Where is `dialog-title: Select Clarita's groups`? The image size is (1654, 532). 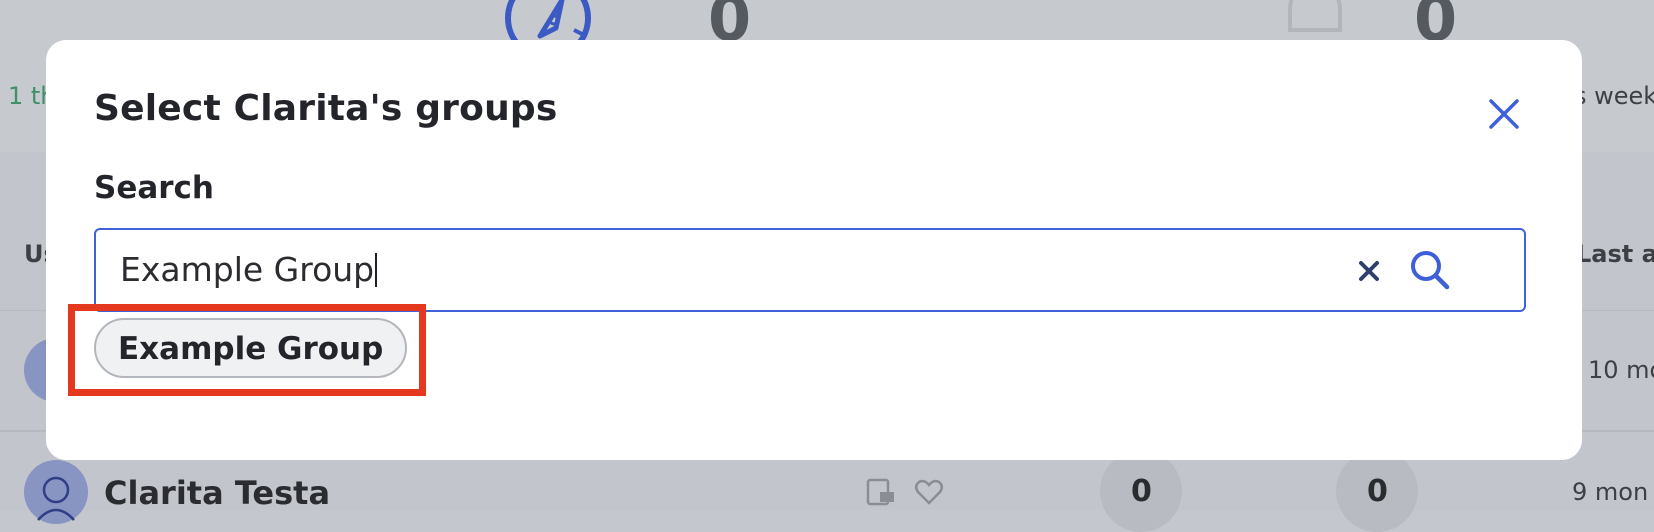 dialog-title: Select Clarita's groups is located at coordinates (326, 108).